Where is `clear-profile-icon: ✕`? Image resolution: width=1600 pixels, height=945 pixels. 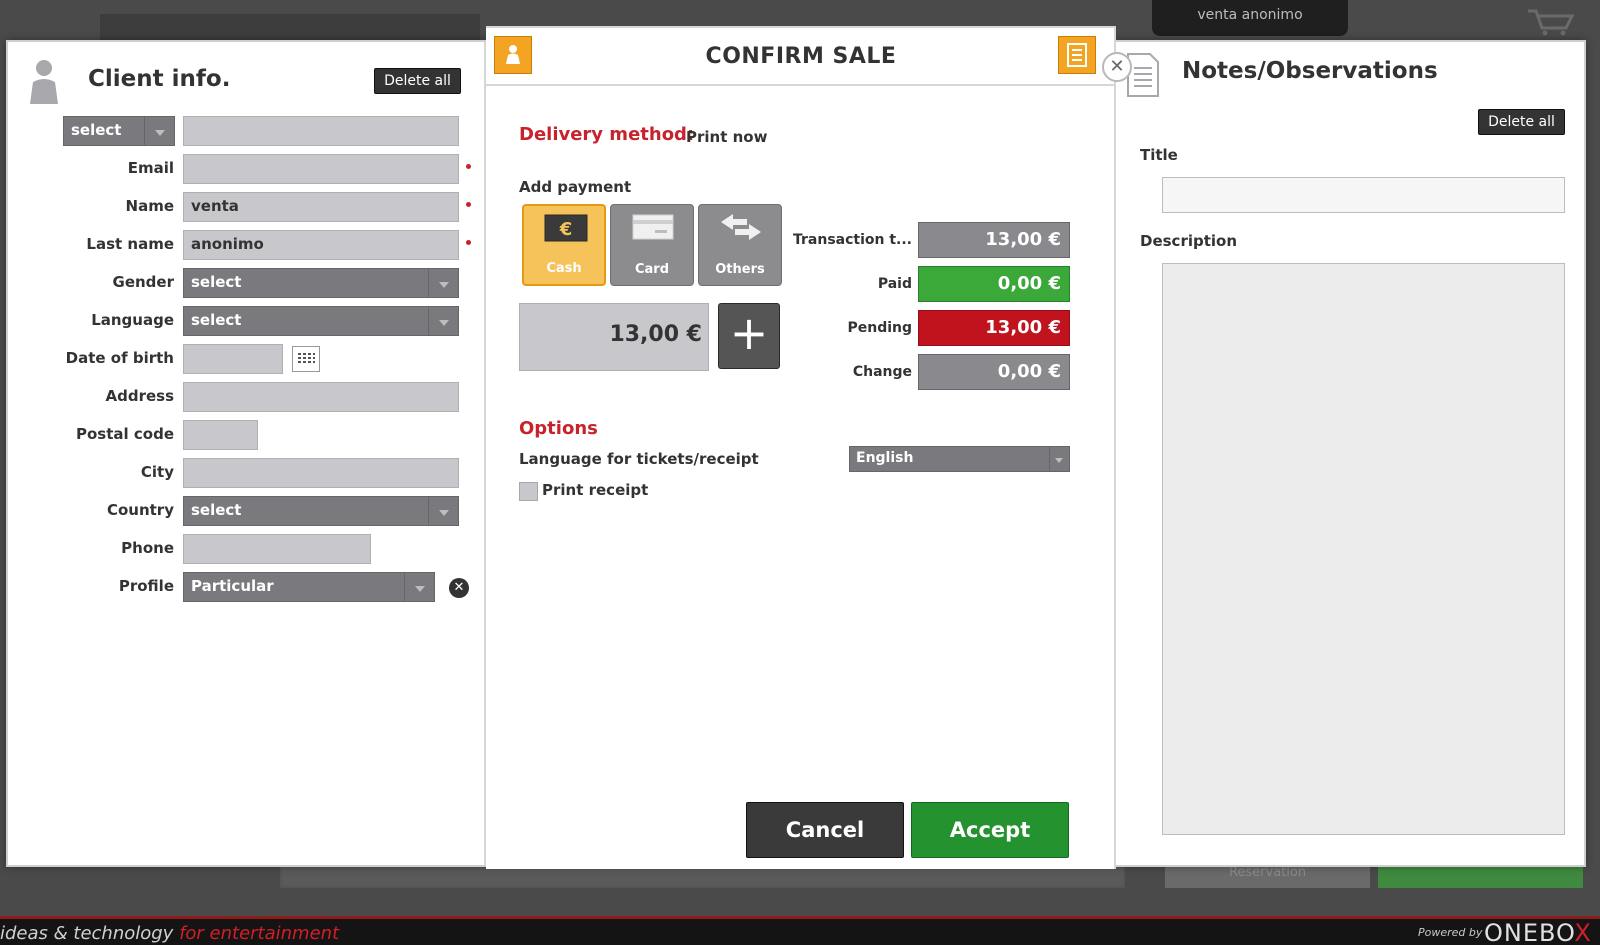
clear-profile-icon: ✕ is located at coordinates (459, 588).